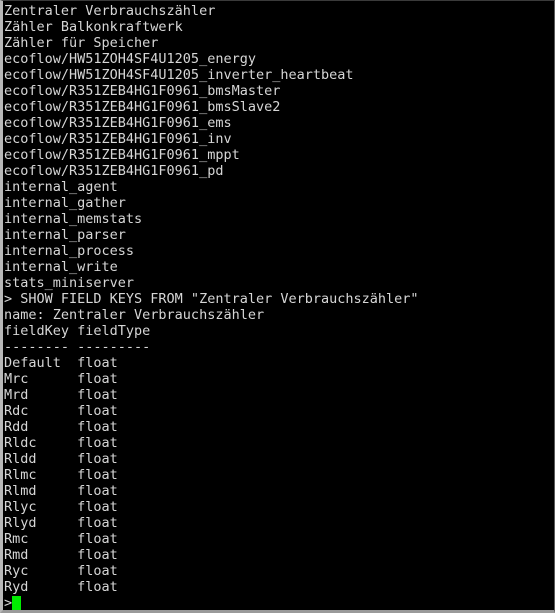 This screenshot has width=555, height=613. What do you see at coordinates (118, 139) in the screenshot?
I see `list-item: ecoflow/R351ZEB4HG1F0961_inv` at bounding box center [118, 139].